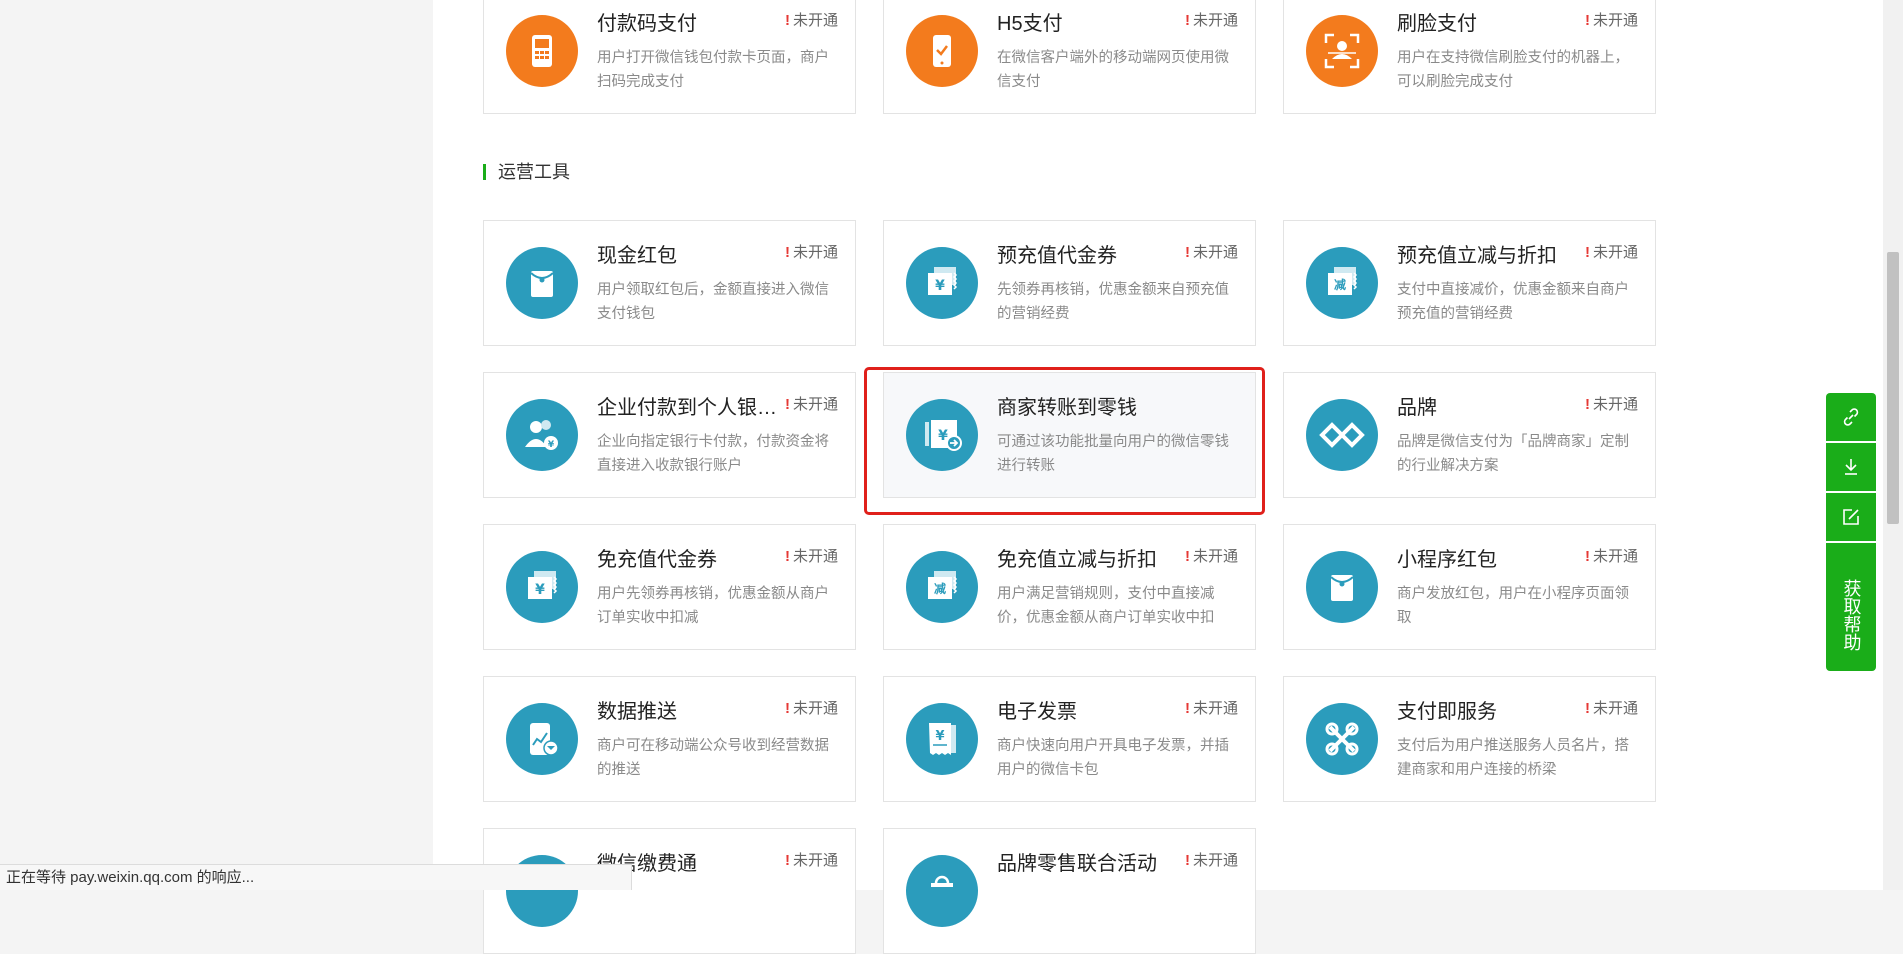 The width and height of the screenshot is (1903, 954). What do you see at coordinates (542, 435) in the screenshot?
I see `people-payment-icon: ¥` at bounding box center [542, 435].